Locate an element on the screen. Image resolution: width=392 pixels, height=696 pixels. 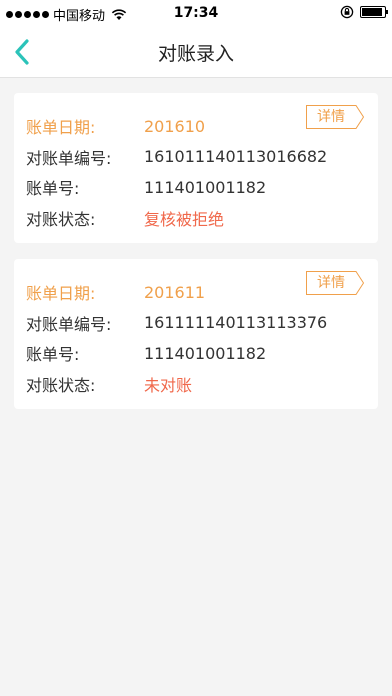
statement-number-row: 对账单编号: 161011140113016682 is located at coordinates (196, 157).